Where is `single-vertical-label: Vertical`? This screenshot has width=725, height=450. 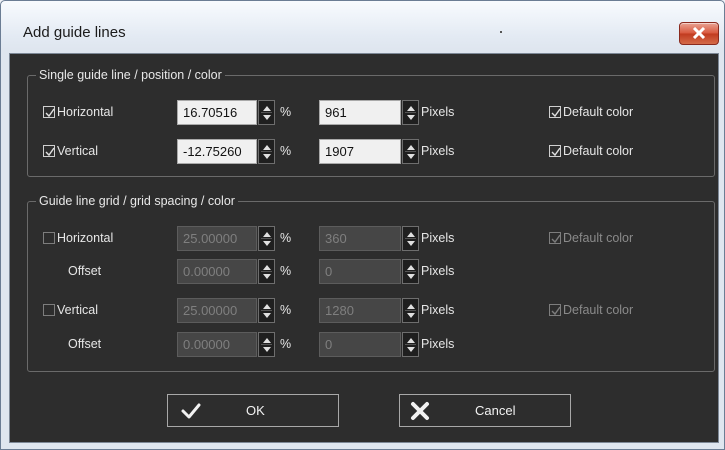 single-vertical-label: Vertical is located at coordinates (77, 151).